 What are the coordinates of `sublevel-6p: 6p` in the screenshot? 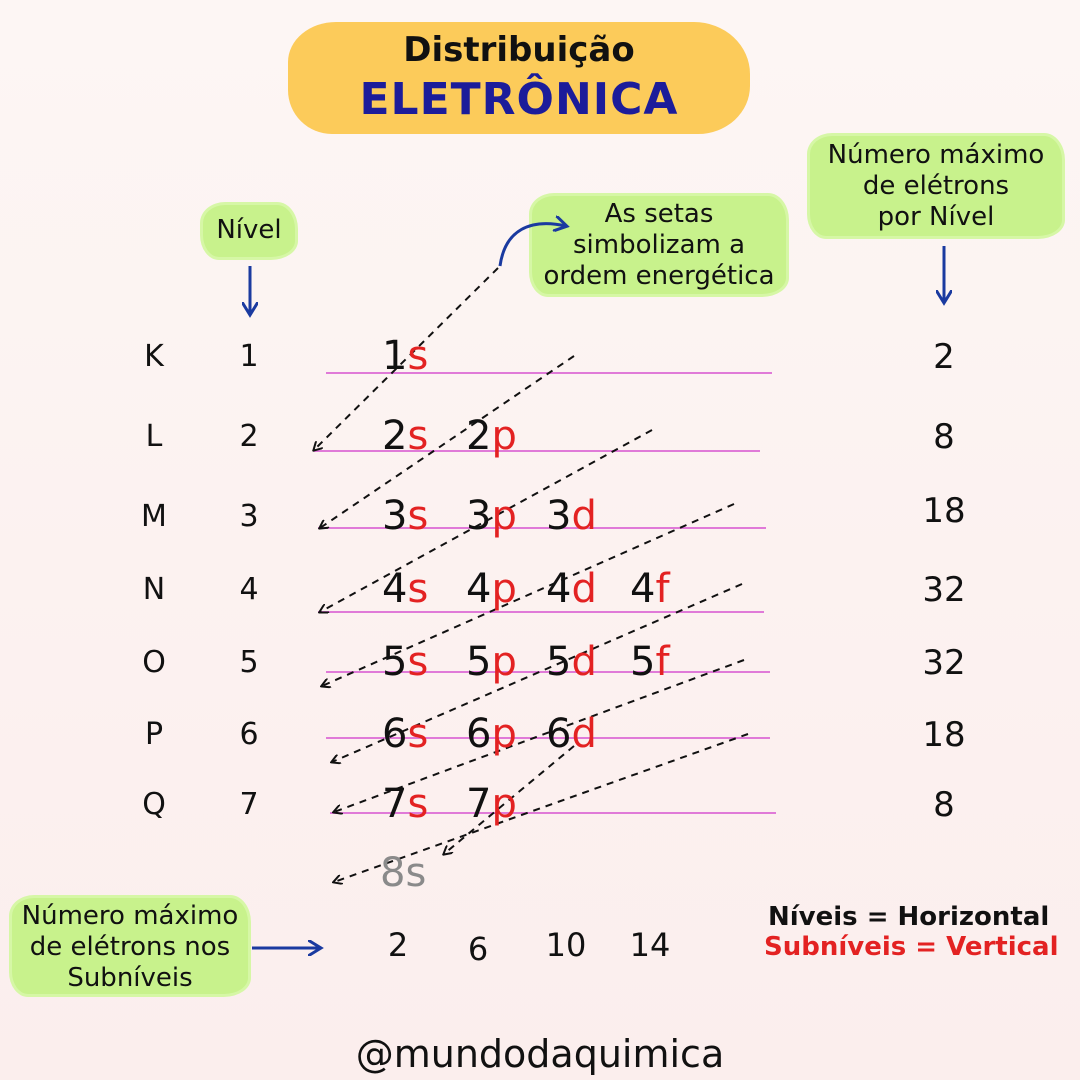 It's located at (491, 734).